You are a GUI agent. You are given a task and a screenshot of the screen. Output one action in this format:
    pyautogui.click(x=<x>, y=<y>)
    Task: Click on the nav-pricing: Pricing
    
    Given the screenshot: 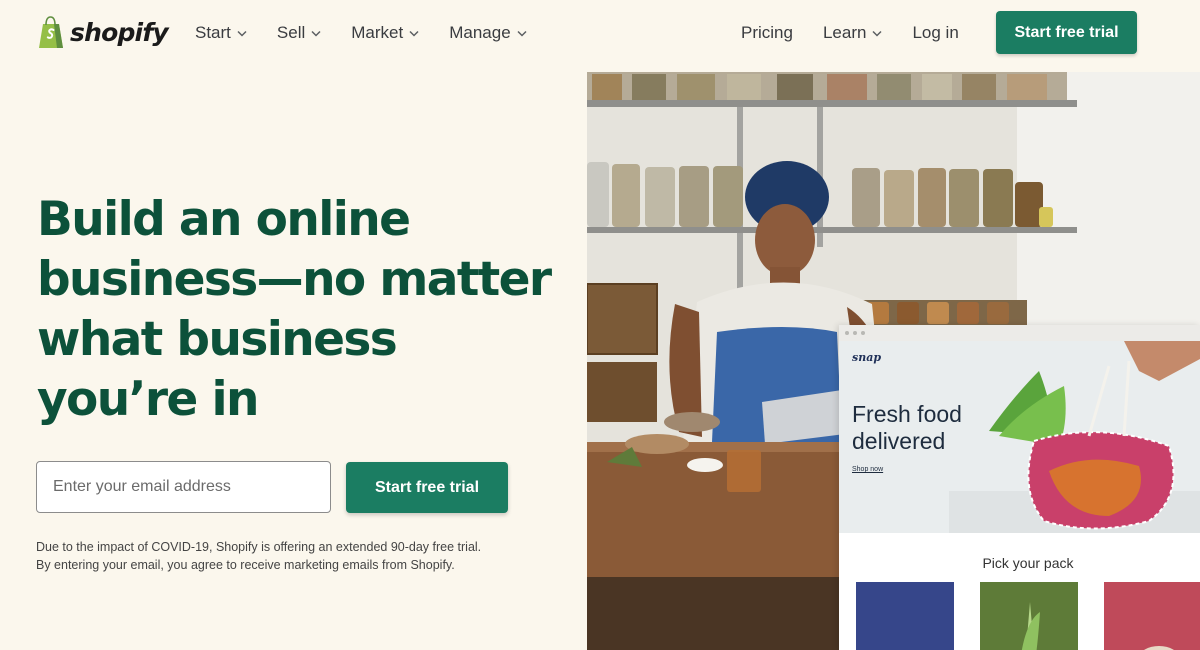 What is the action you would take?
    pyautogui.click(x=767, y=33)
    